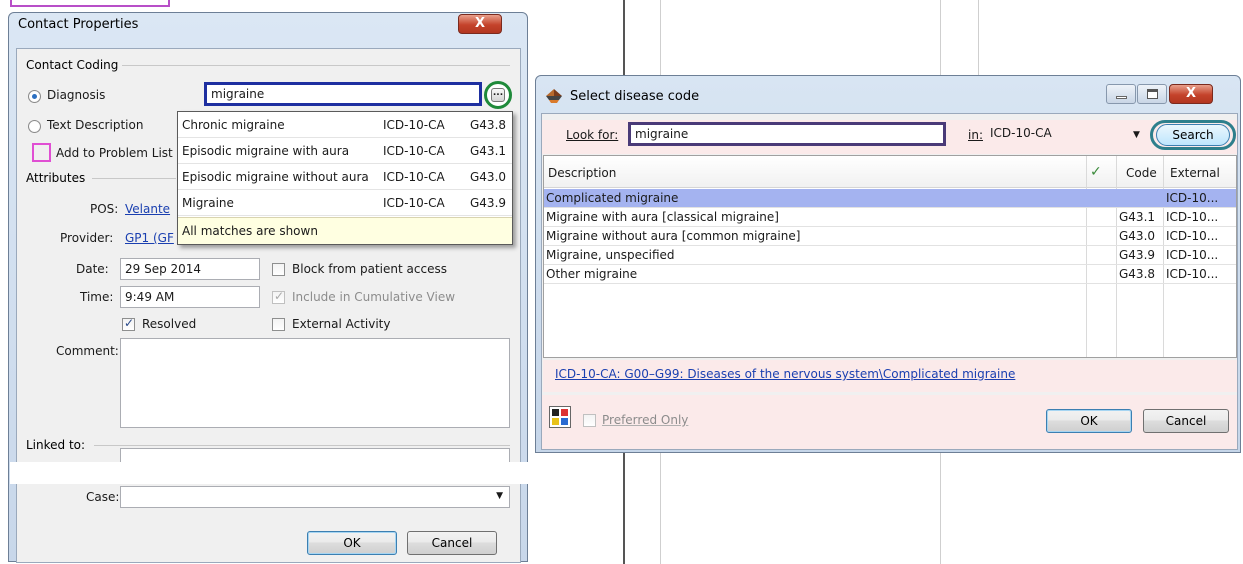 This screenshot has height=564, width=1243. I want to click on cumulative-view-checkbox, so click(278, 296).